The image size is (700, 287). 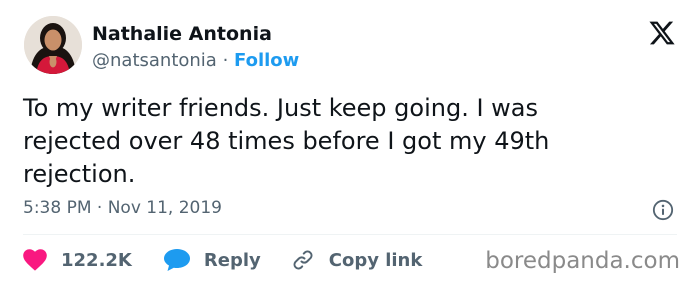 I want to click on author-info: Nathalie Antonia @natsantonia · Follow, so click(x=195, y=47).